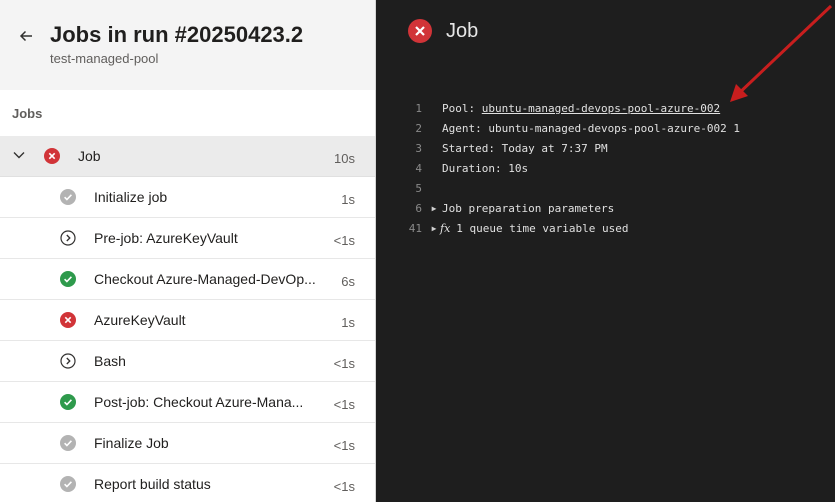 Image resolution: width=835 pixels, height=502 pixels. I want to click on line-number: 5, so click(418, 188).